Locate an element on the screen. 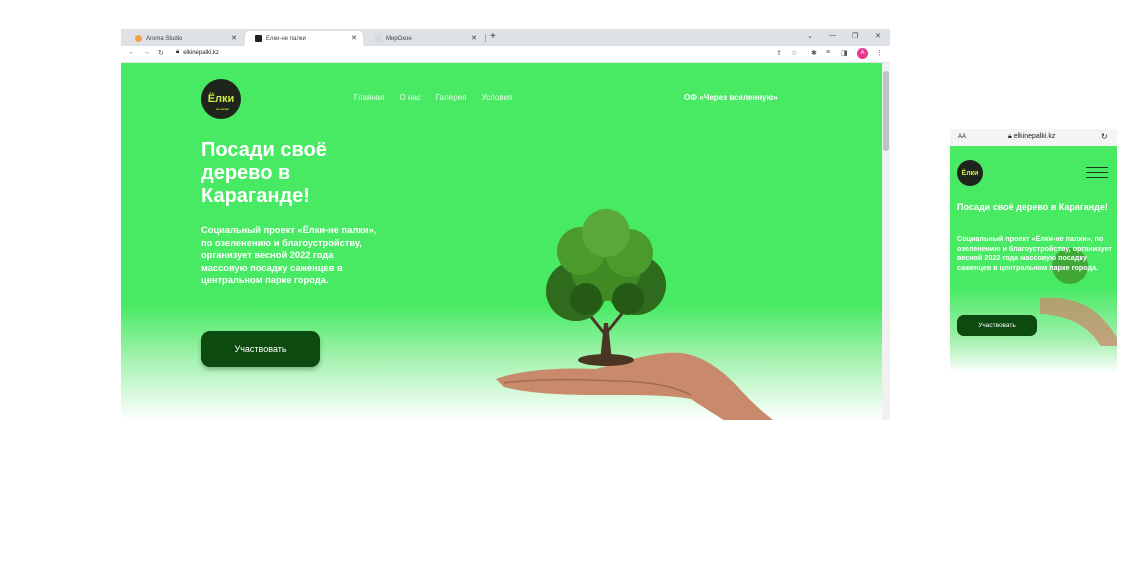 The width and height of the screenshot is (1139, 587). aroma-favicon-icon is located at coordinates (138, 38).